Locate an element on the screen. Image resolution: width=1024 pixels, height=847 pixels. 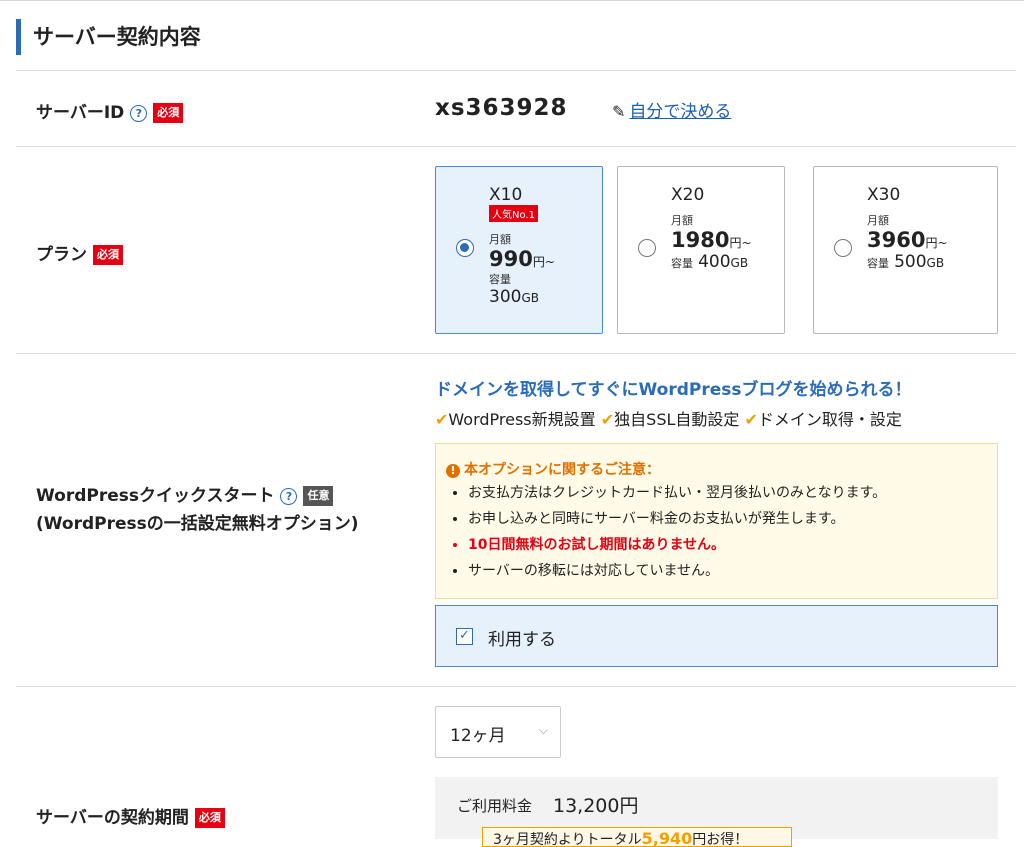
plan-capacity: 500 is located at coordinates (910, 262).